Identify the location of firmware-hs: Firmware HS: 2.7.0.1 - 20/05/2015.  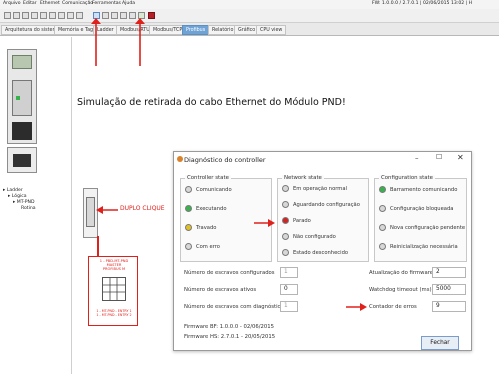
(230, 337).